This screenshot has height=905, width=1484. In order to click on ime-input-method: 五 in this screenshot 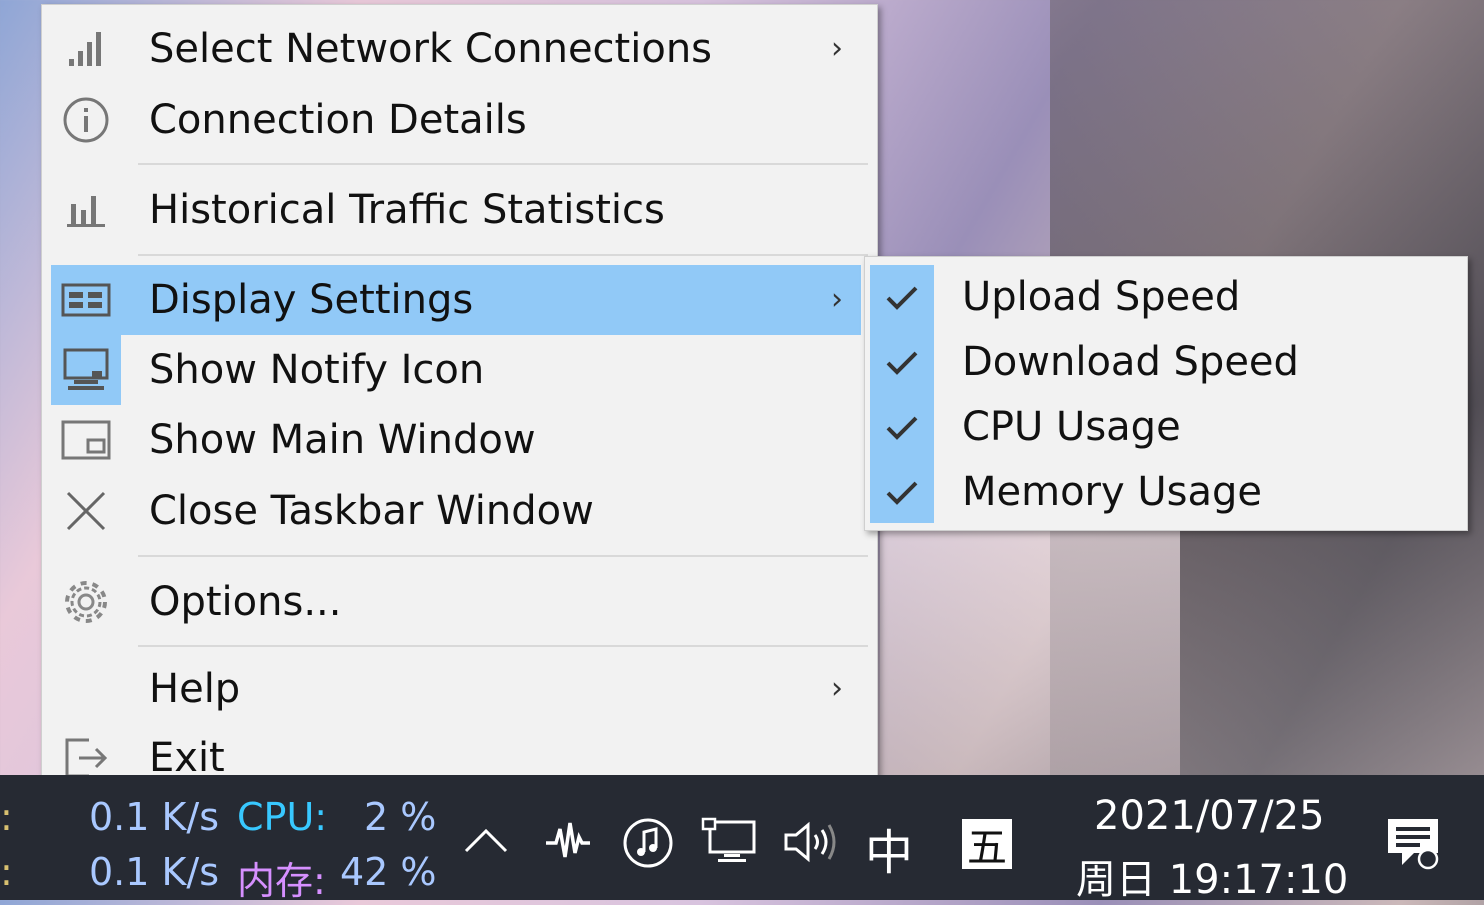, I will do `click(987, 845)`.